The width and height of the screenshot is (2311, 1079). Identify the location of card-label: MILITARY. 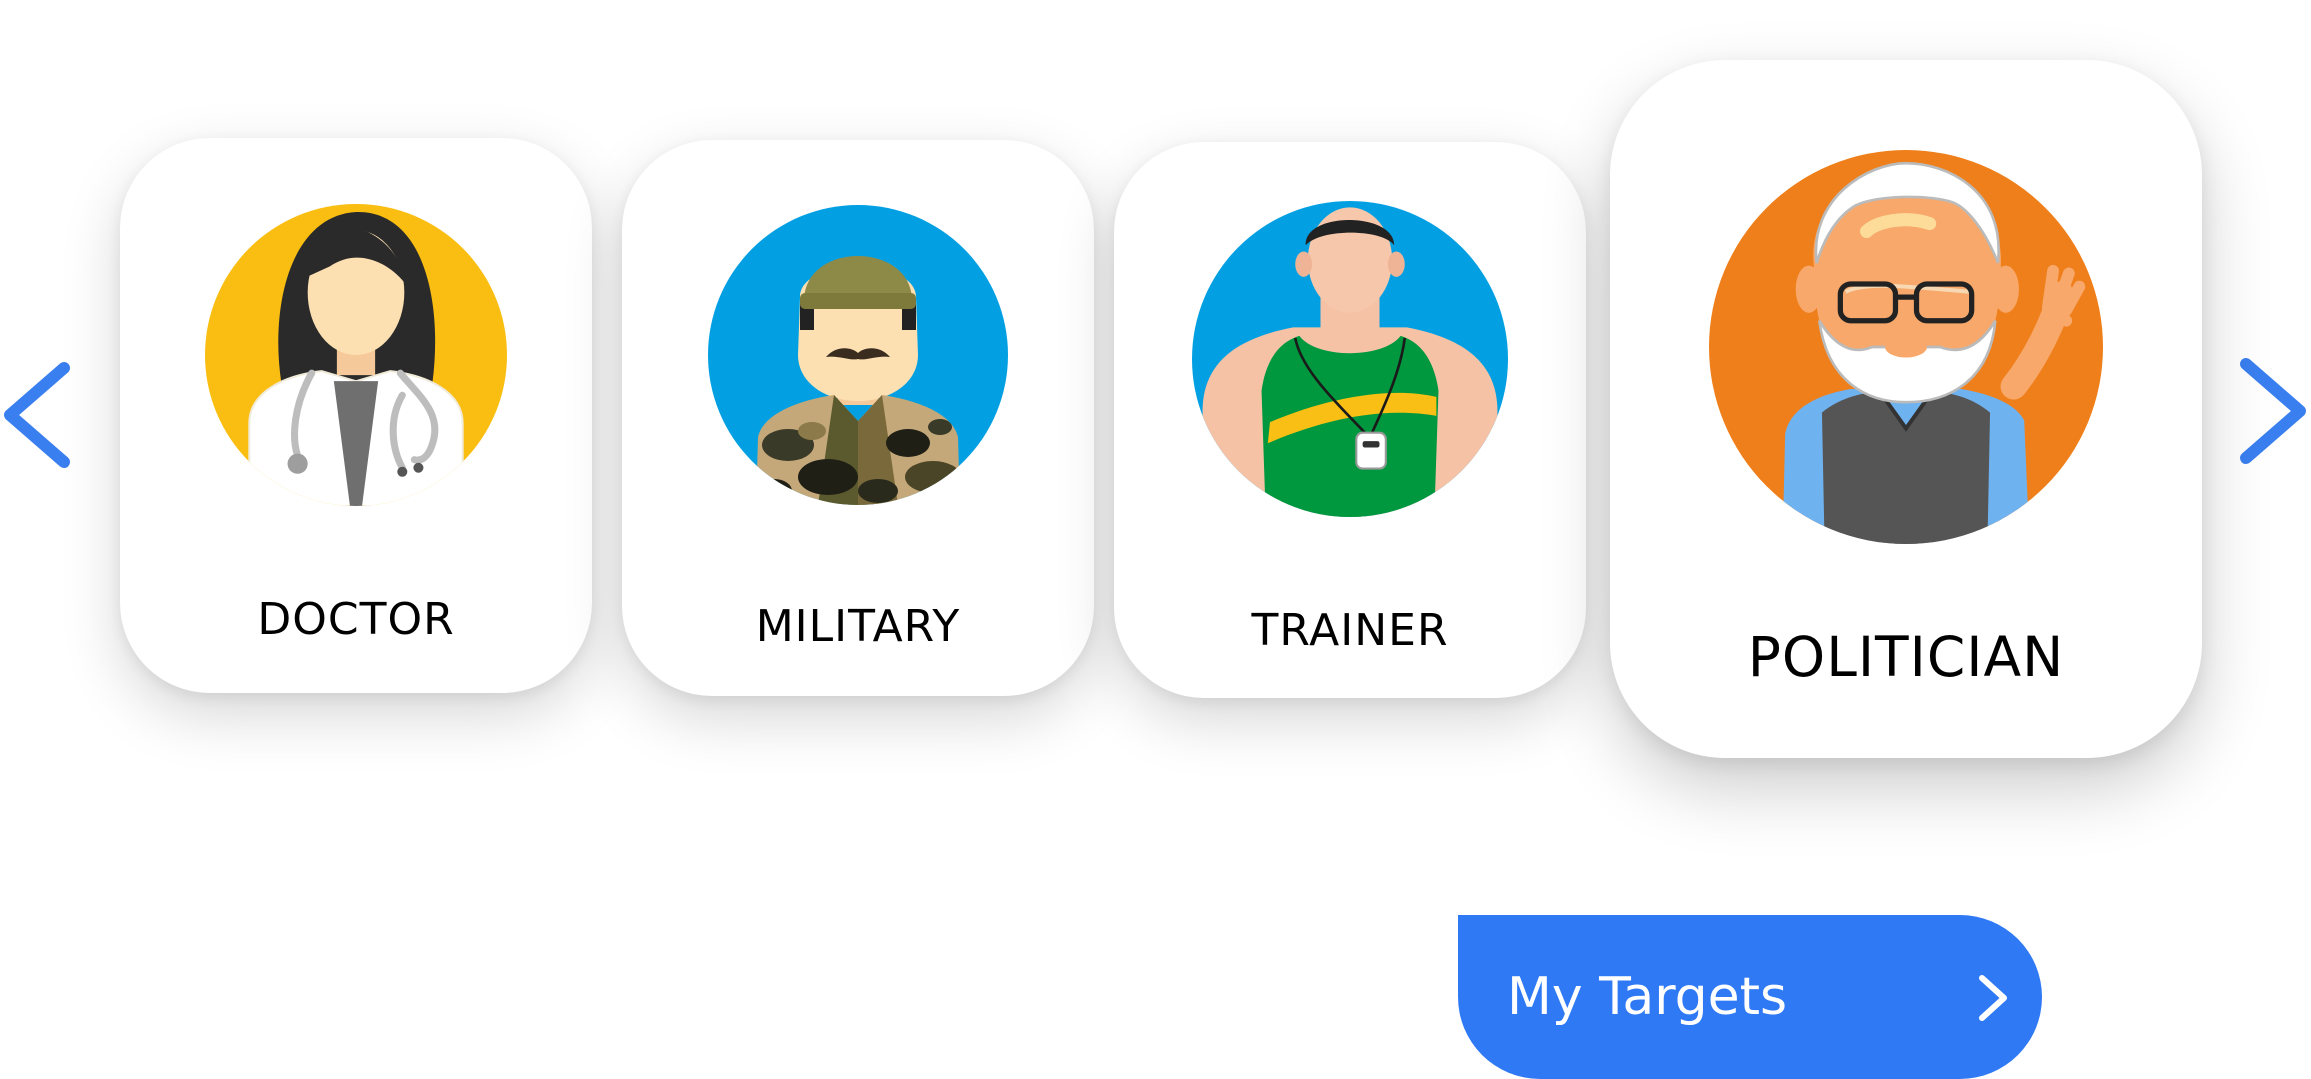
(858, 626).